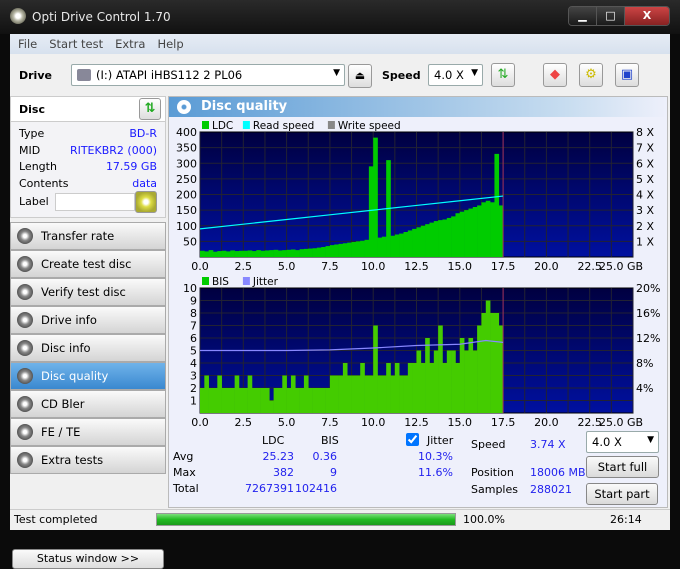  What do you see at coordinates (648, 338) in the screenshot?
I see `y2-tick-label: 12%` at bounding box center [648, 338].